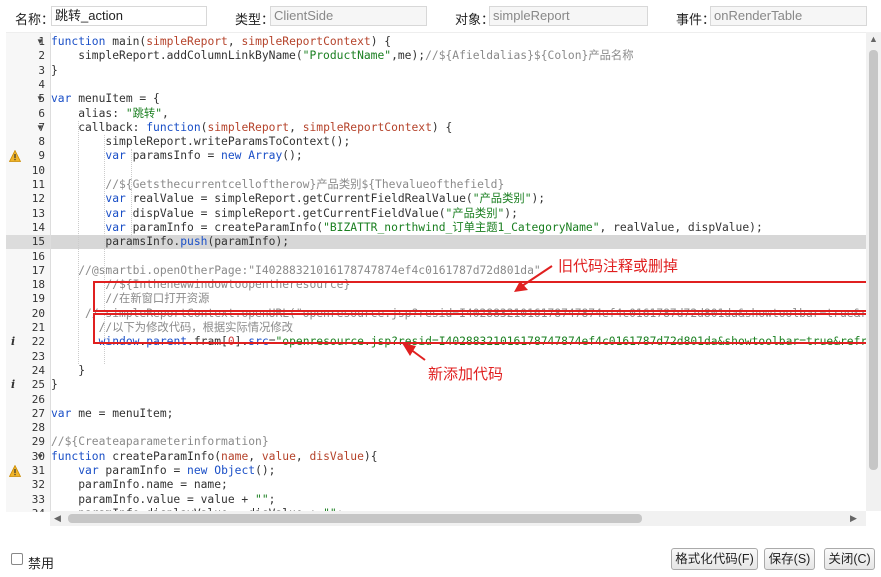  What do you see at coordinates (41, 113) in the screenshot?
I see `line-number: 6` at bounding box center [41, 113].